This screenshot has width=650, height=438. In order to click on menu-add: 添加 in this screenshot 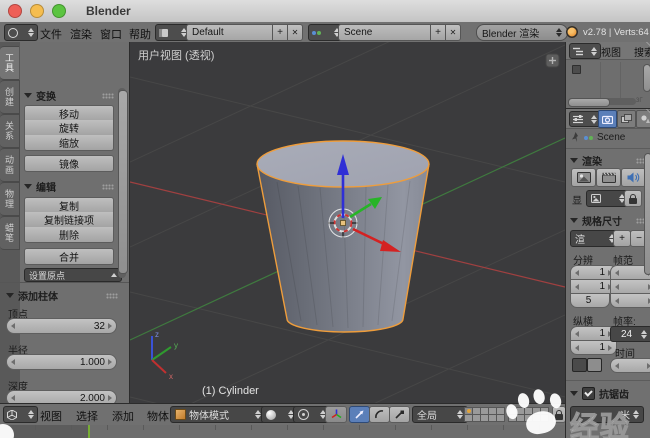, I will do `click(123, 416)`.